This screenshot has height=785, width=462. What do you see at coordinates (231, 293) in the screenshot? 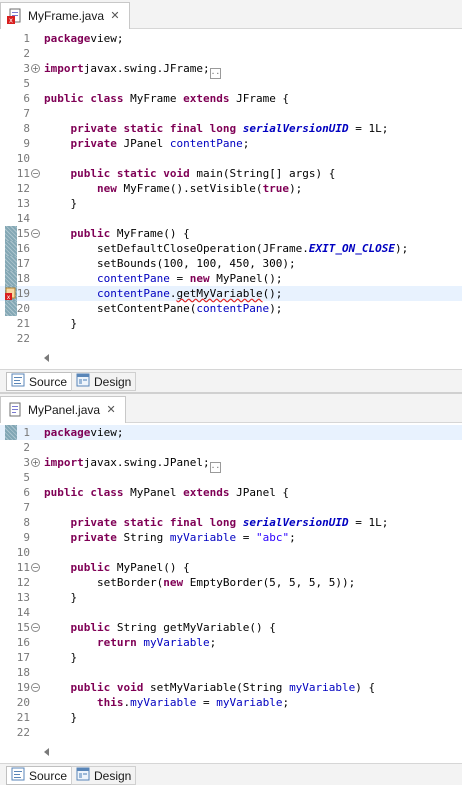
I see `code-line: x 19 contentPane.getMyVariable();` at bounding box center [231, 293].